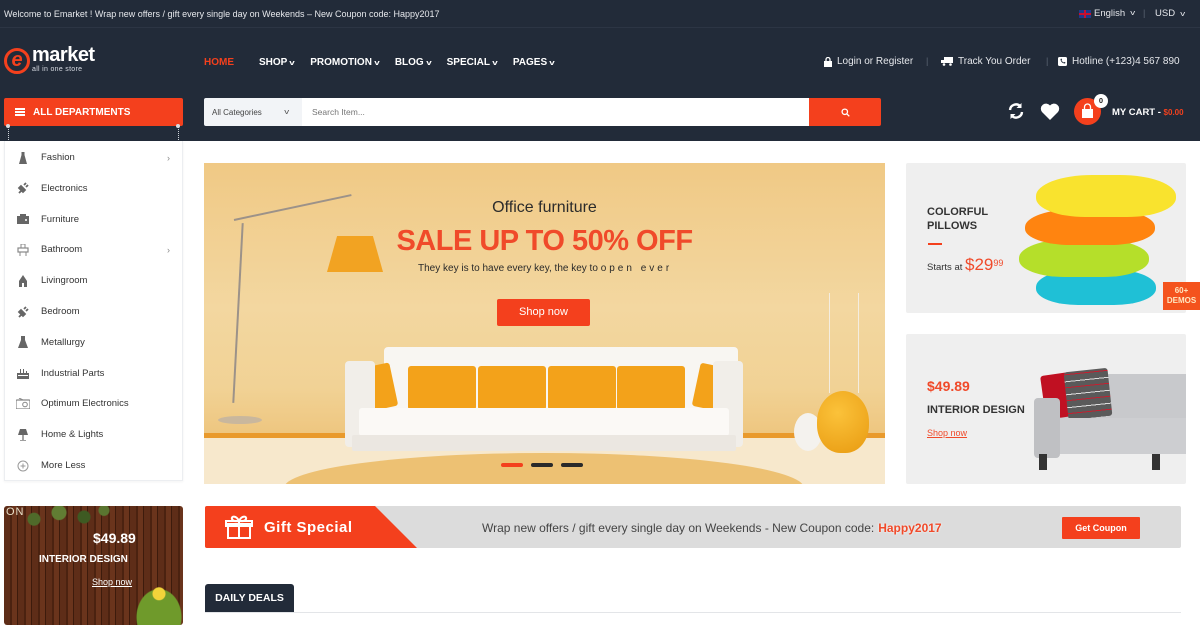 This screenshot has width=1200, height=625. What do you see at coordinates (23, 342) in the screenshot?
I see `flask-icon` at bounding box center [23, 342].